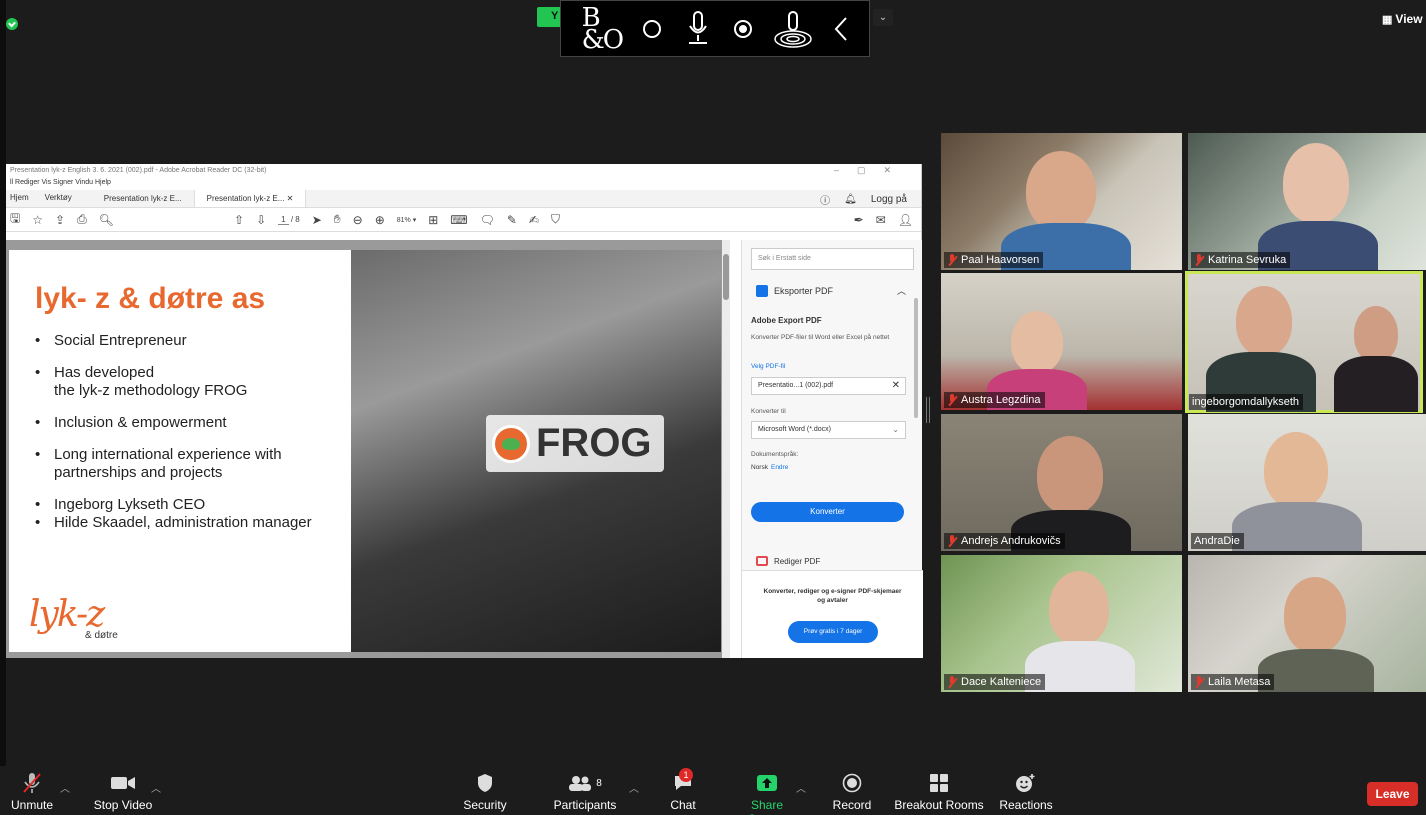  Describe the element at coordinates (767, 793) in the screenshot. I see `share-screen-button: Share Screen` at that location.